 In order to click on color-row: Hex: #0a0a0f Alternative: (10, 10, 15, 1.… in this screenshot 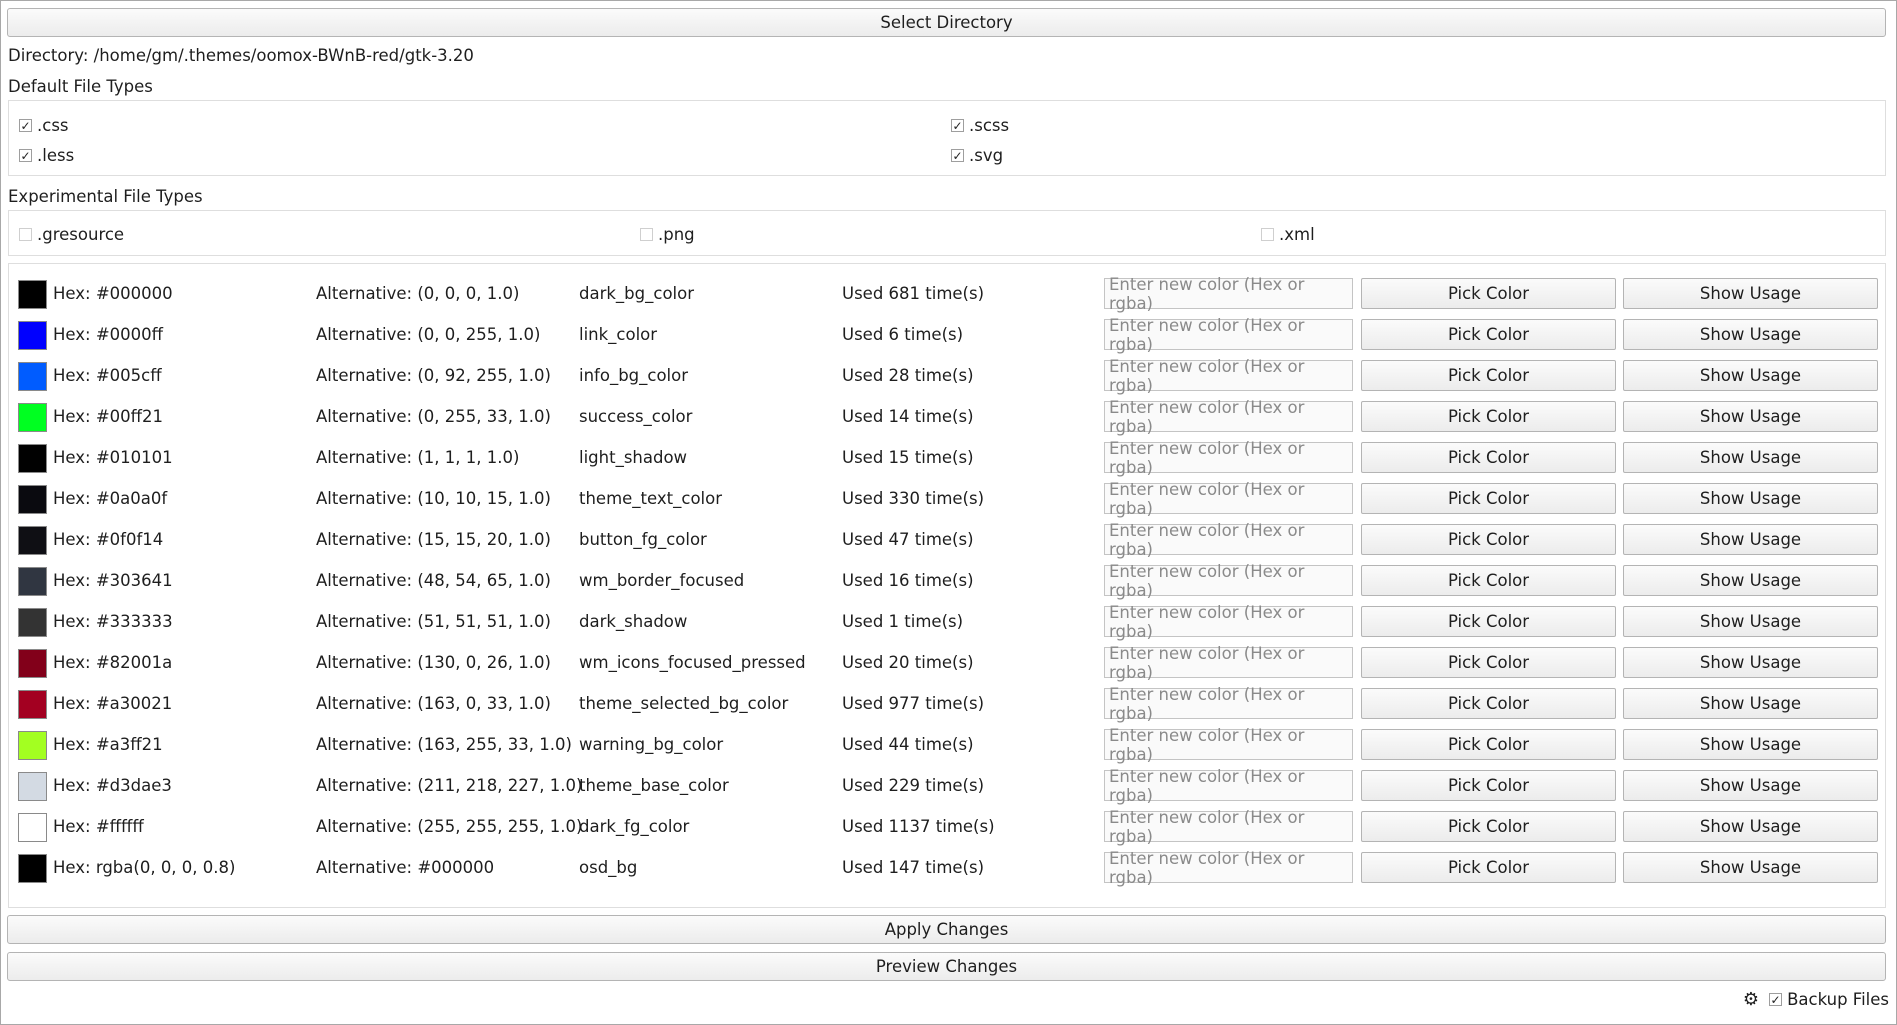, I will do `click(947, 499)`.